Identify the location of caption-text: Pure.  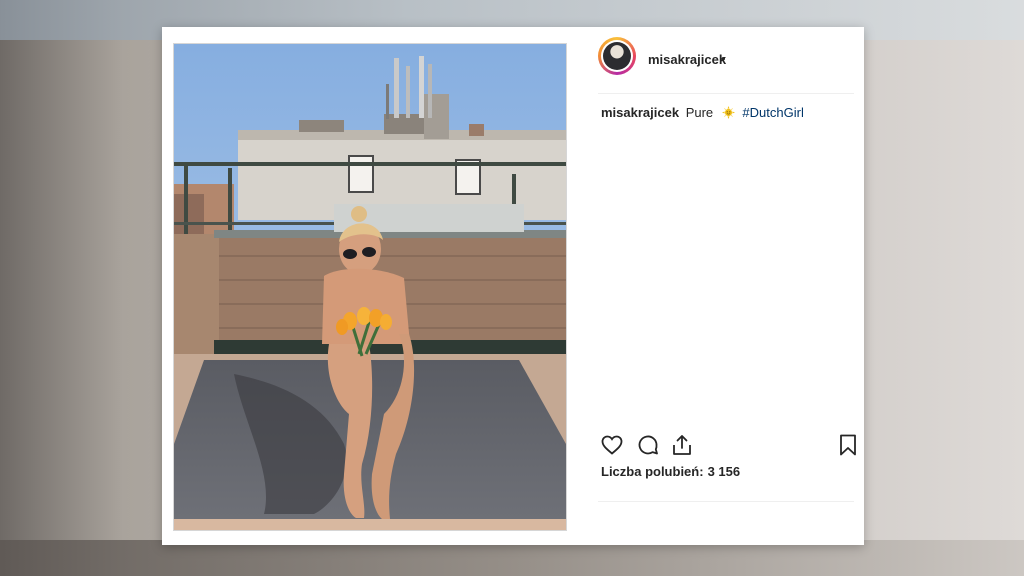
(699, 112).